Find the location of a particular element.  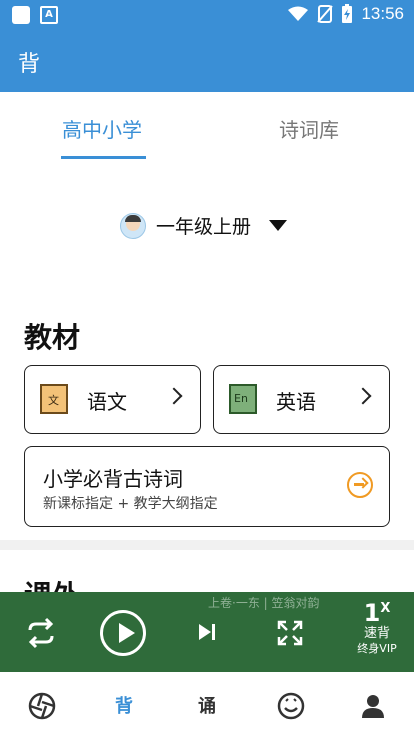

square-icon is located at coordinates (21, 15).